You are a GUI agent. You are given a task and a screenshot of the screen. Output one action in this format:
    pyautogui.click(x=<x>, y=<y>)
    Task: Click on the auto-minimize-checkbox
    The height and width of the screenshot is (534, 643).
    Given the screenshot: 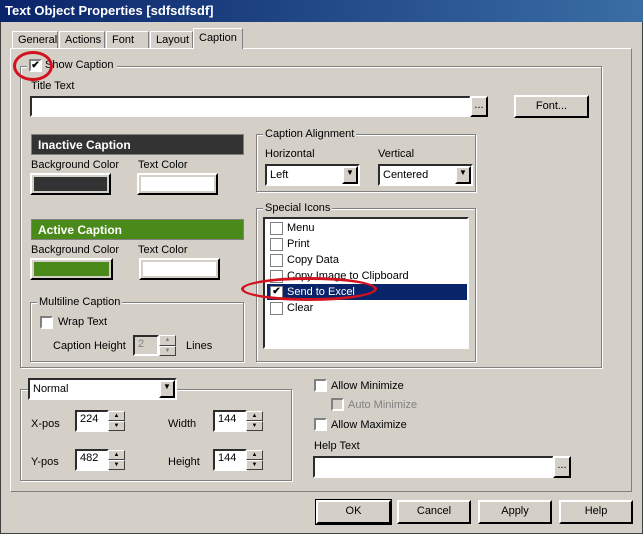 What is the action you would take?
    pyautogui.click(x=337, y=404)
    